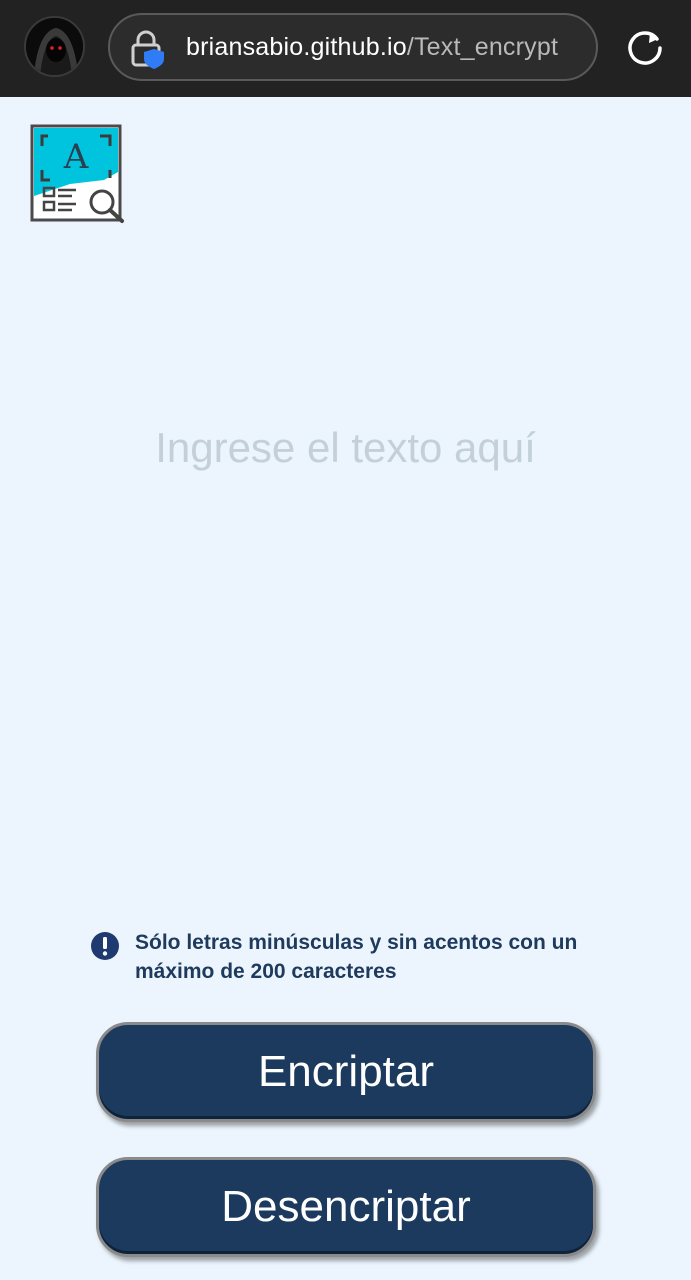  I want to click on decrypt-button-label: Desencriptar, so click(346, 1206).